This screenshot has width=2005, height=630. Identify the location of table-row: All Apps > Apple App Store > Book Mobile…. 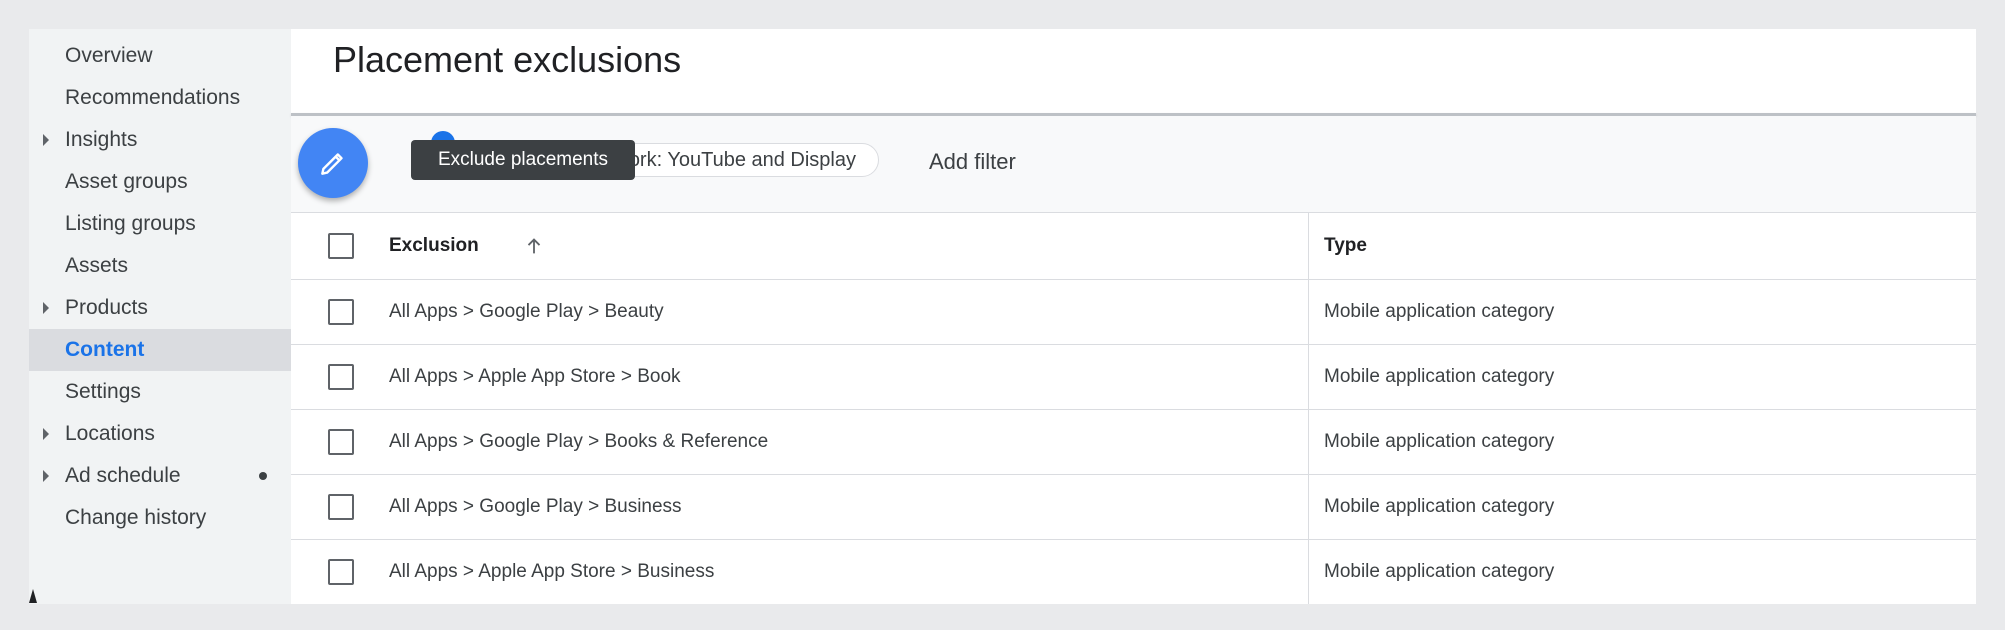
(1133, 376).